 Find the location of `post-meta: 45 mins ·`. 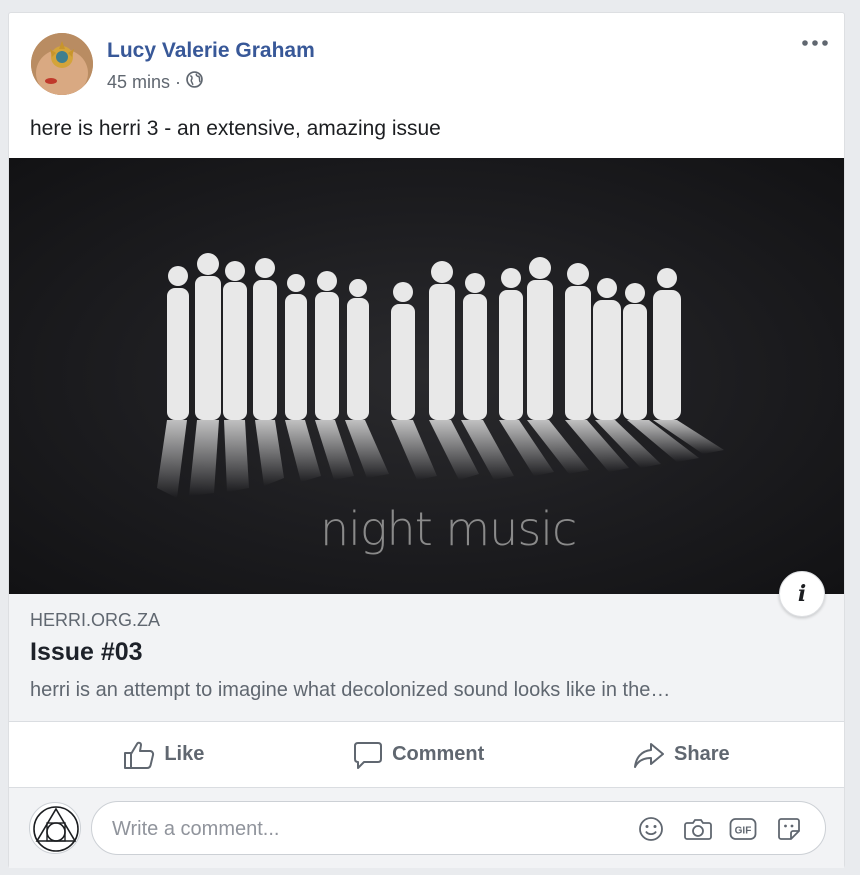

post-meta: 45 mins · is located at coordinates (155, 82).